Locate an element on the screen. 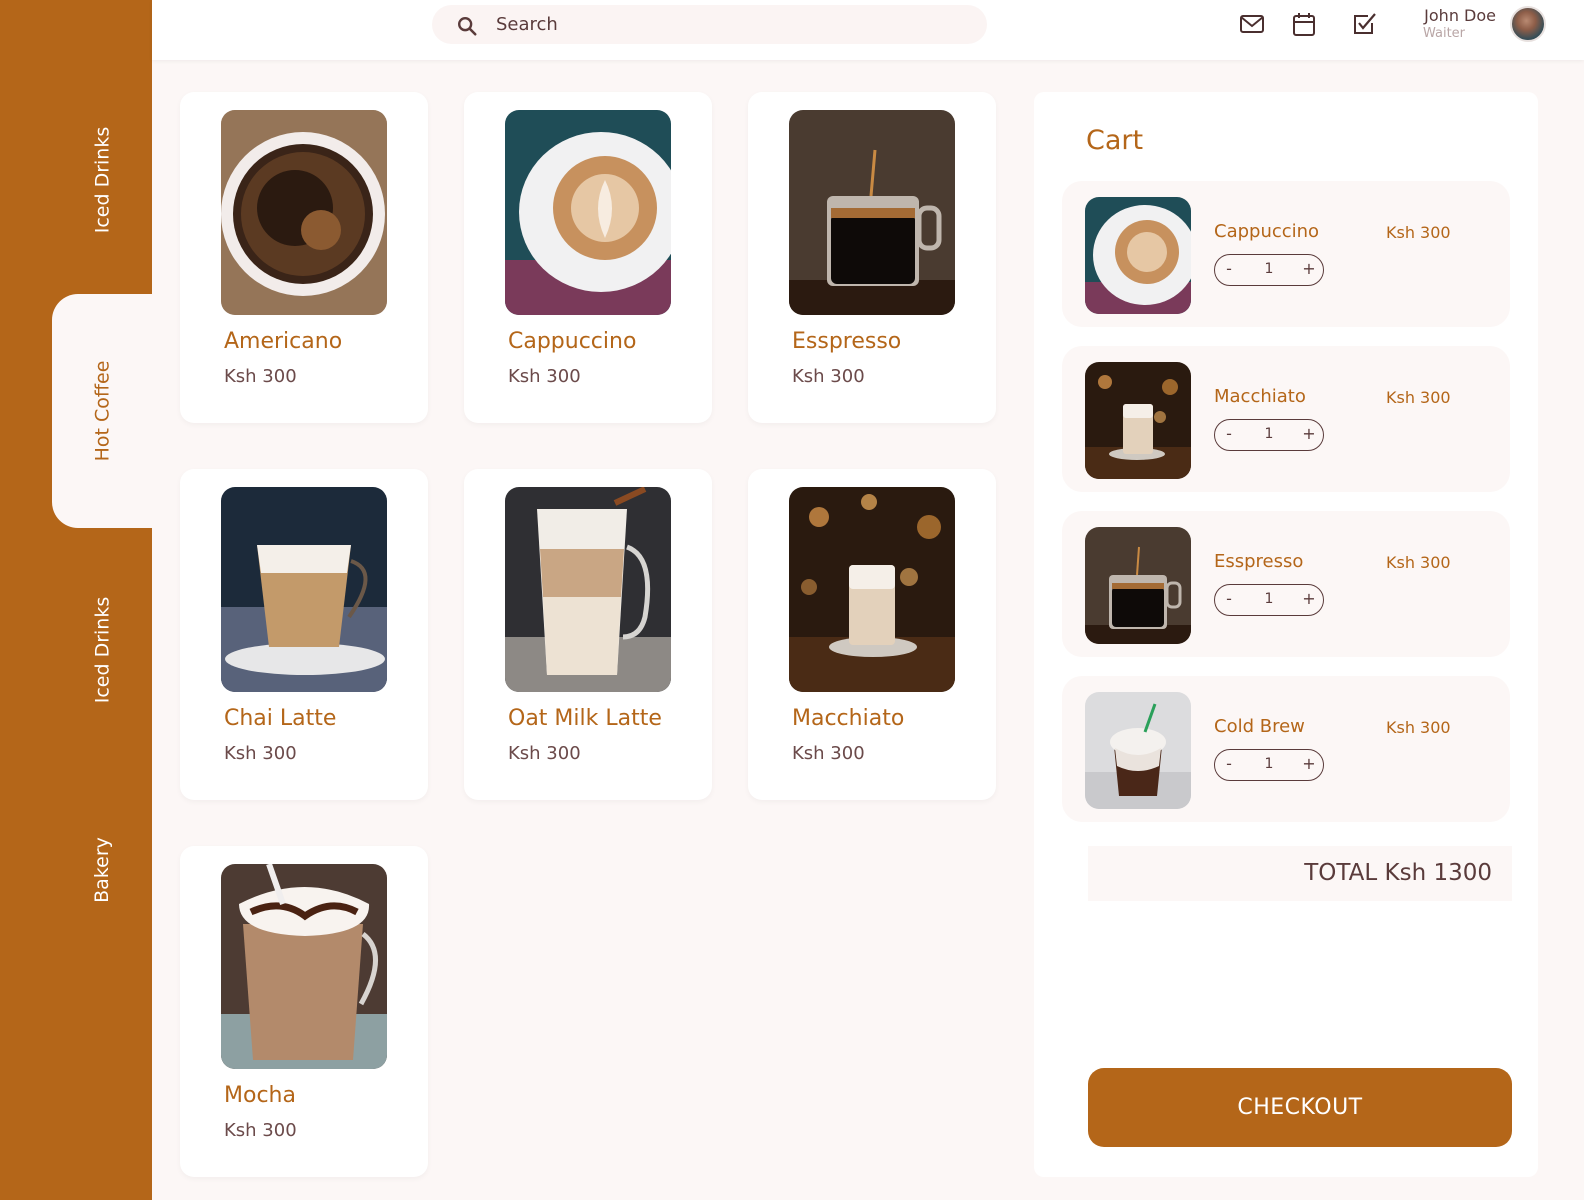  product-name: Macchiato is located at coordinates (848, 718).